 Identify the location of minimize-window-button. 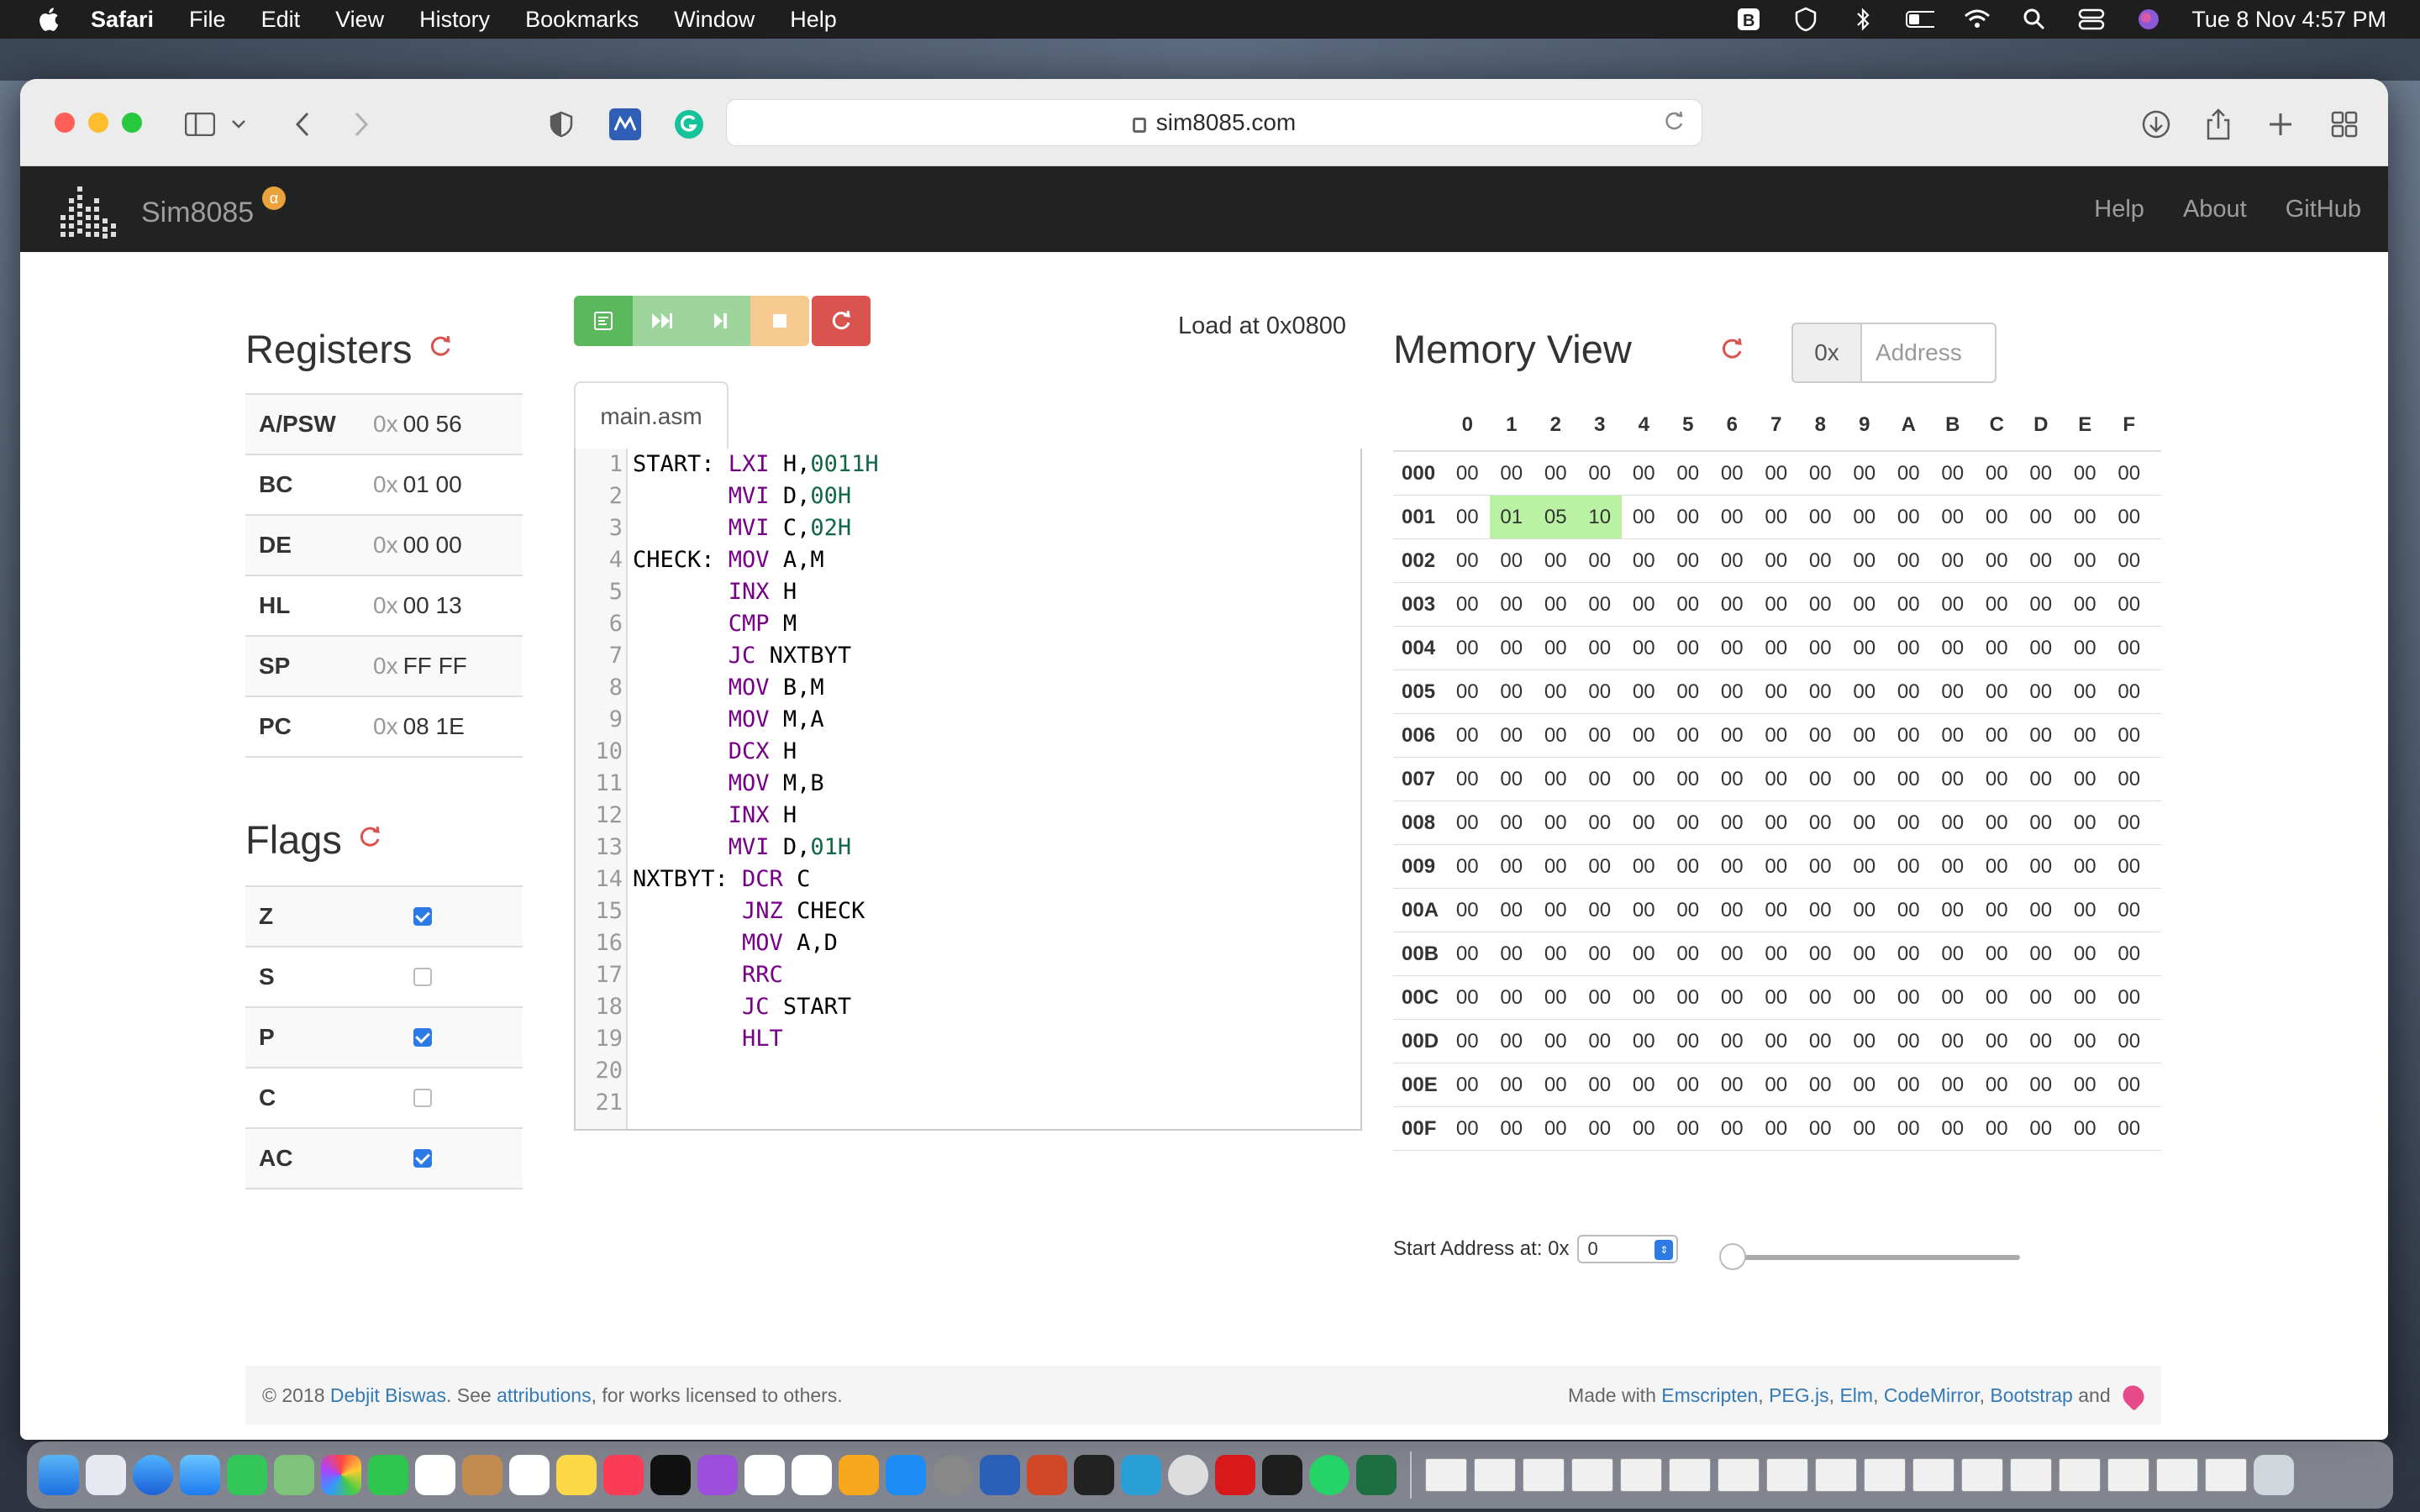
(98, 123).